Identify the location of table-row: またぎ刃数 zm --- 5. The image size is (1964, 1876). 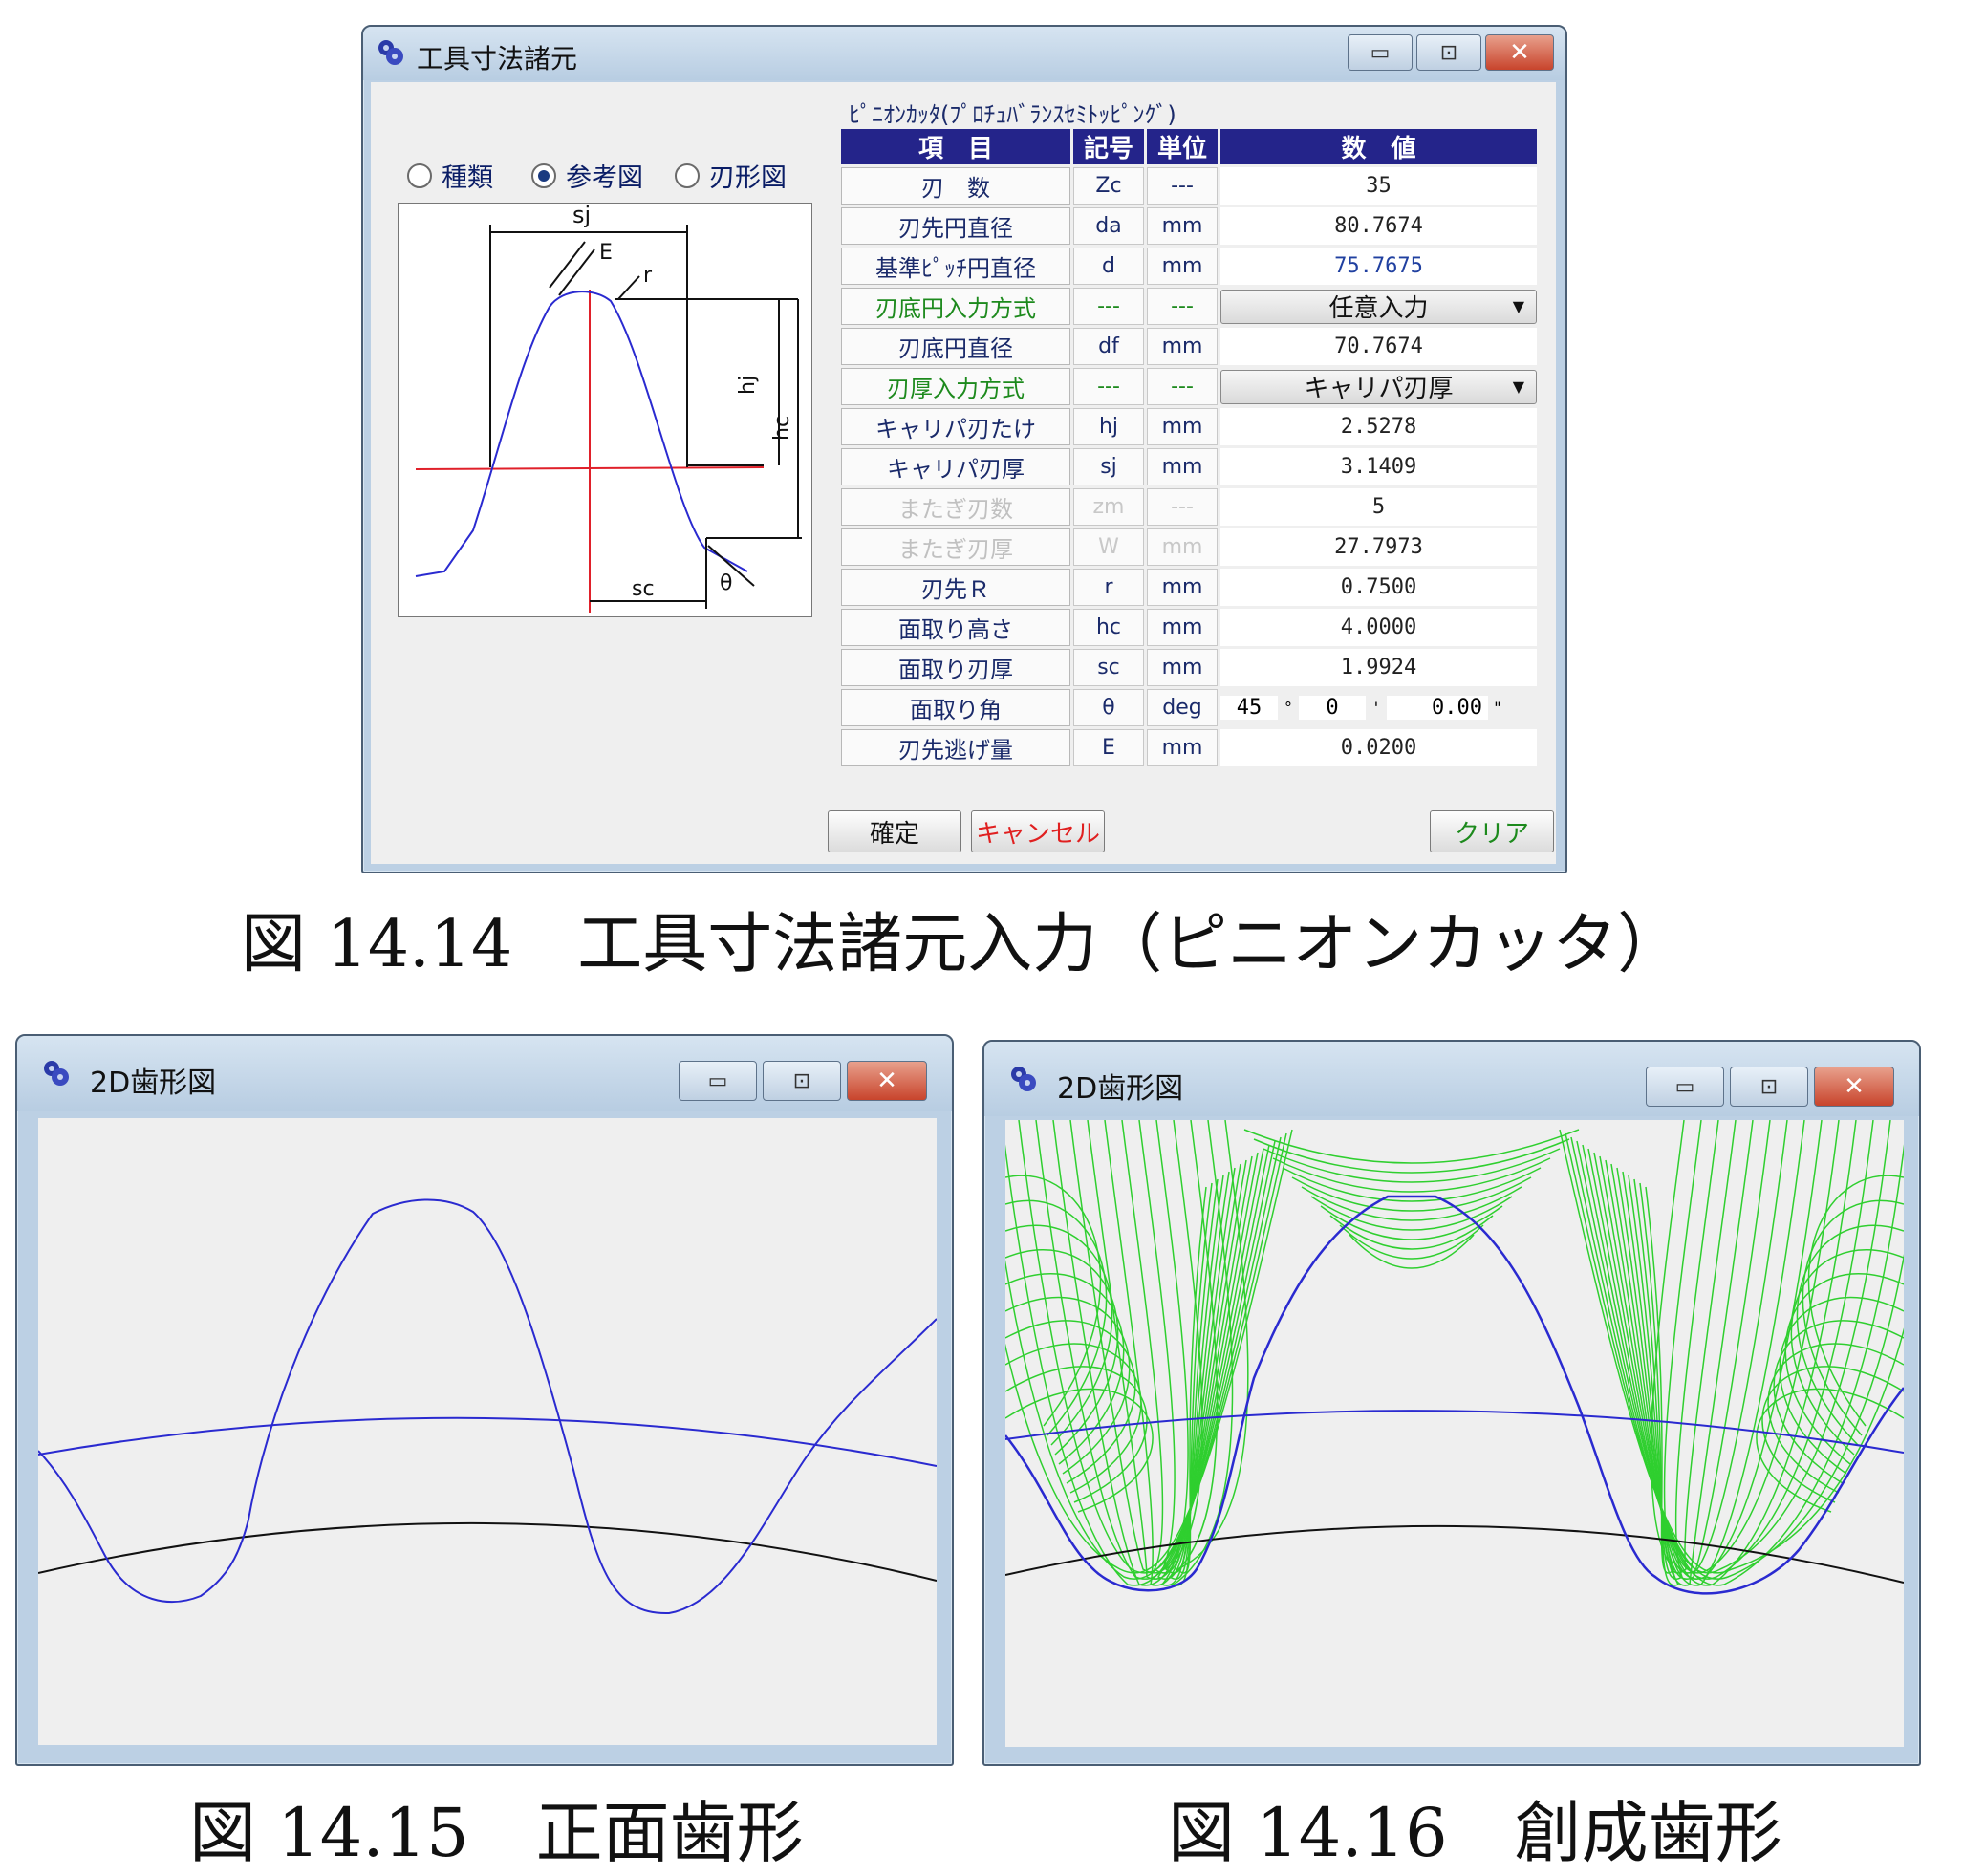
(1189, 507).